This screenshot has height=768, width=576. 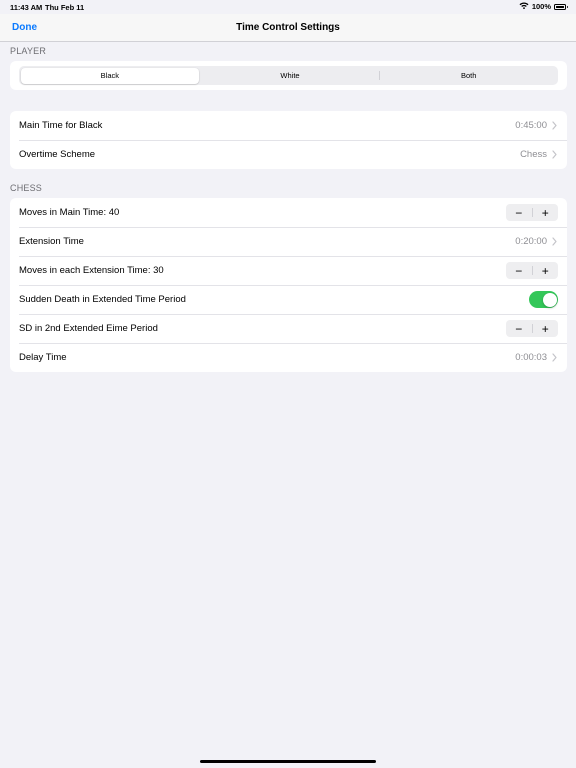 What do you see at coordinates (26, 7) in the screenshot?
I see `status-time: 11:43 AM` at bounding box center [26, 7].